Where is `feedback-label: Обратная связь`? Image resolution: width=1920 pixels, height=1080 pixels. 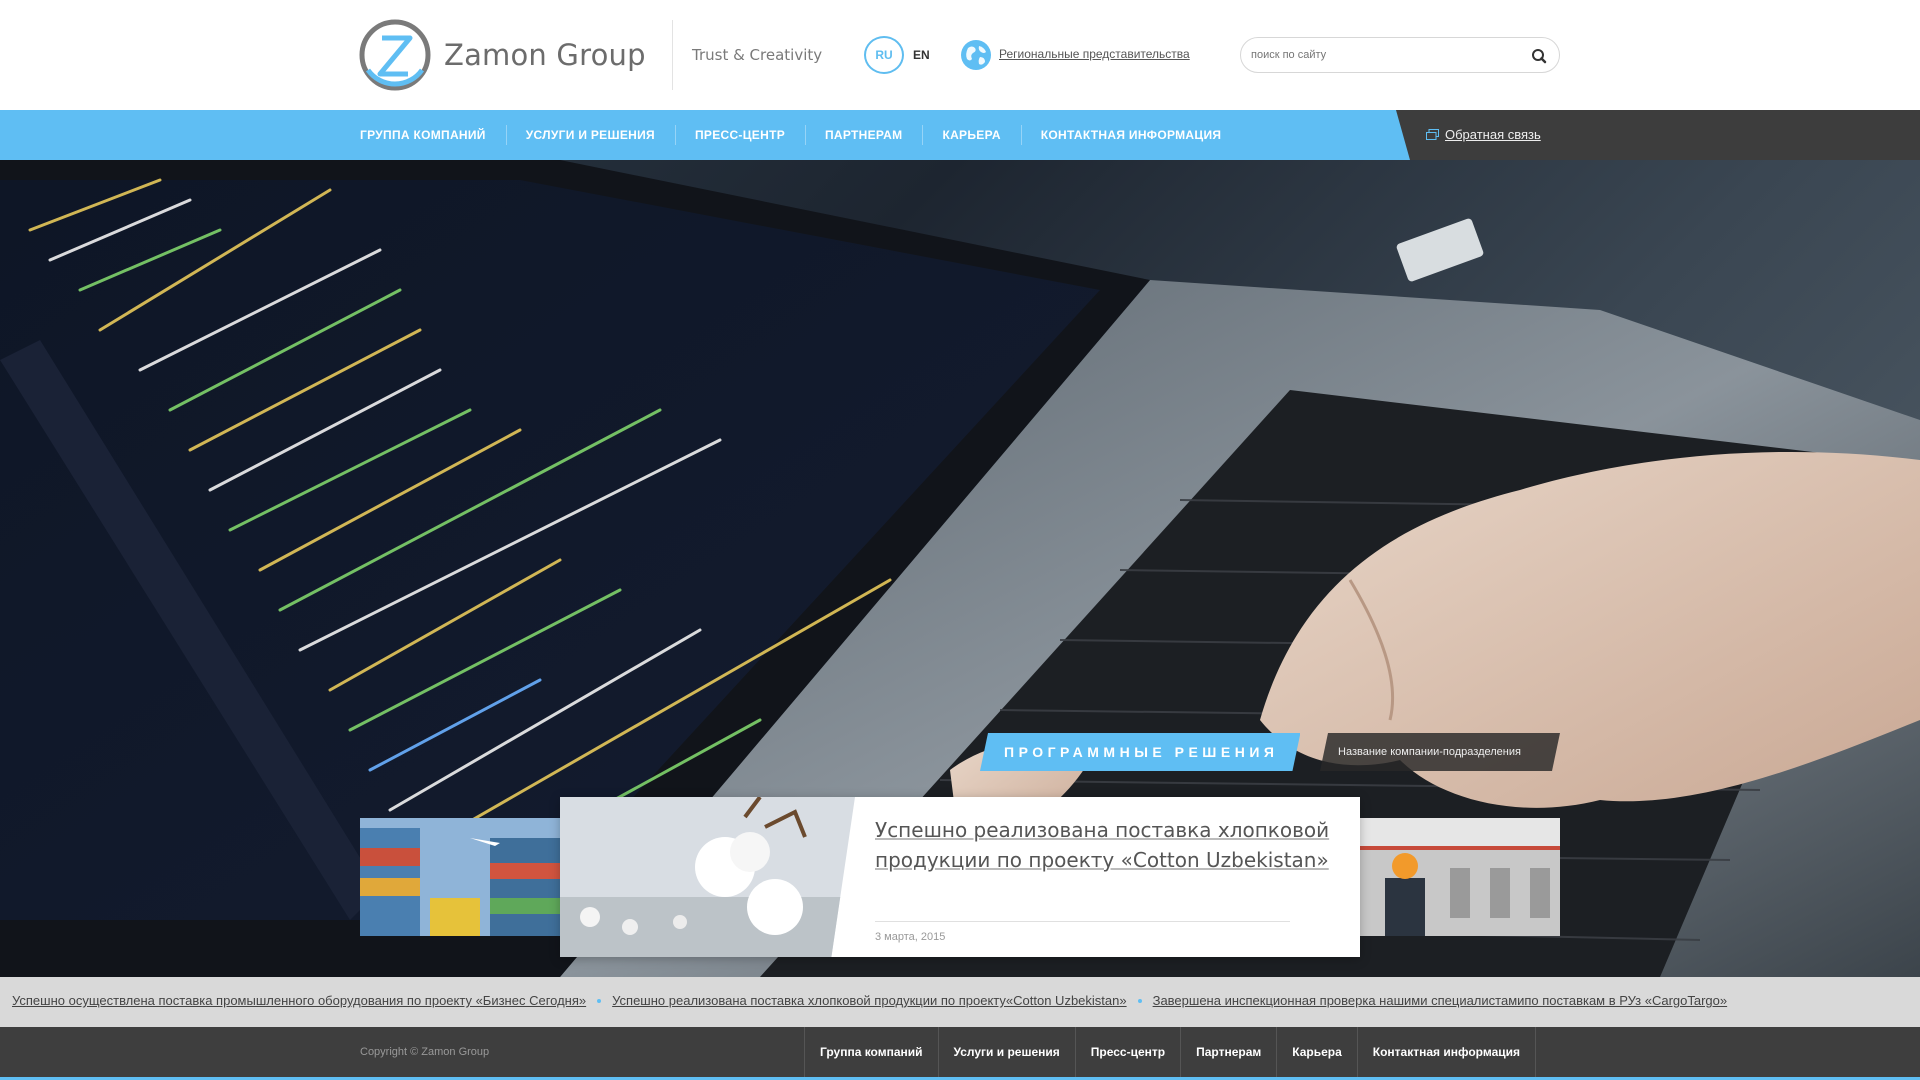 feedback-label: Обратная связь is located at coordinates (1493, 134).